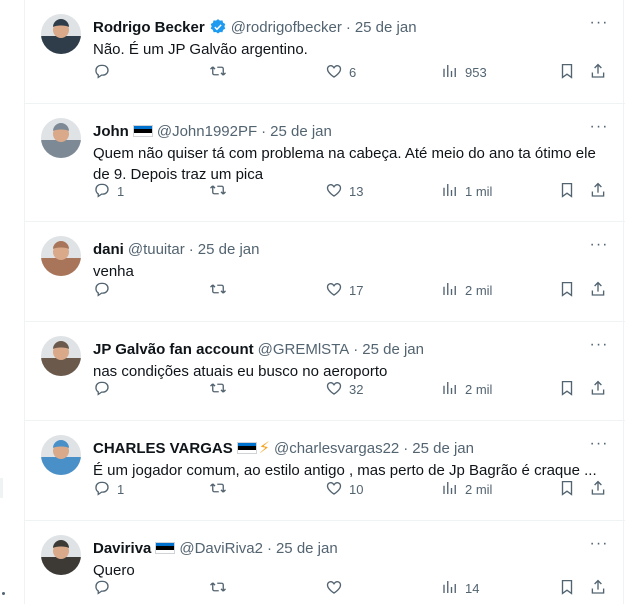  Describe the element at coordinates (460, 588) in the screenshot. I see `views-button: 14` at that location.